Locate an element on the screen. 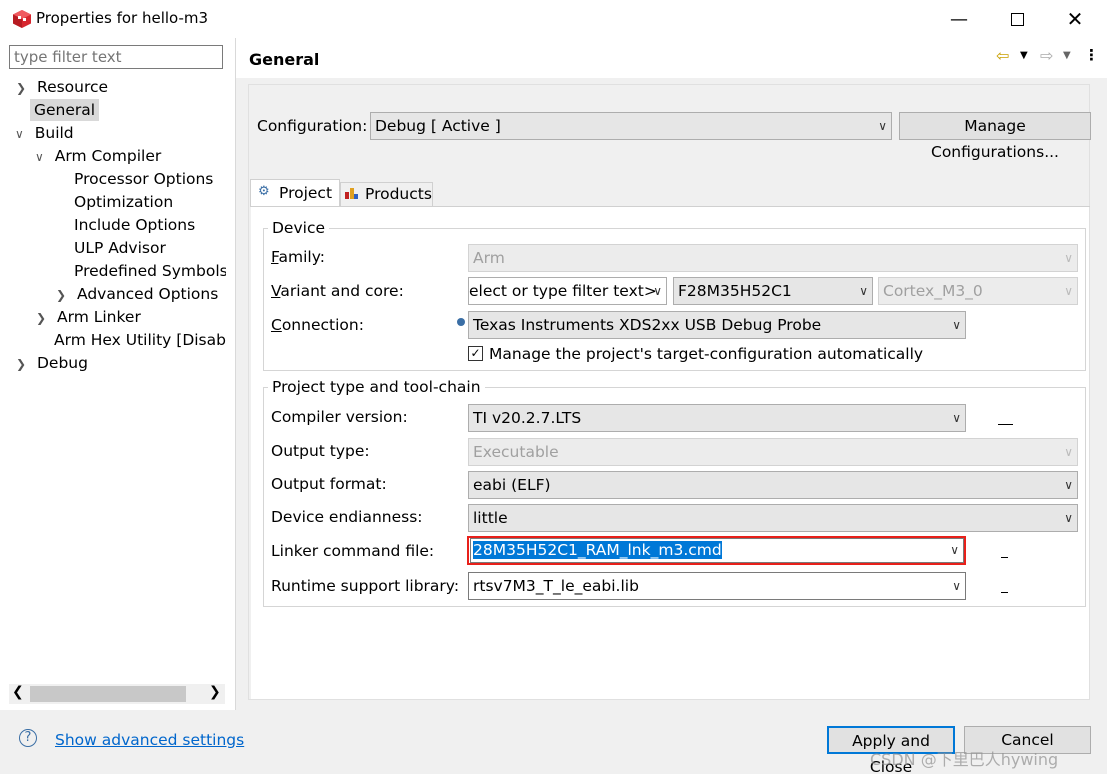 Image resolution: width=1107 pixels, height=780 pixels. tree-item-advanced-options: ❯ Advanced Options is located at coordinates (137, 294).